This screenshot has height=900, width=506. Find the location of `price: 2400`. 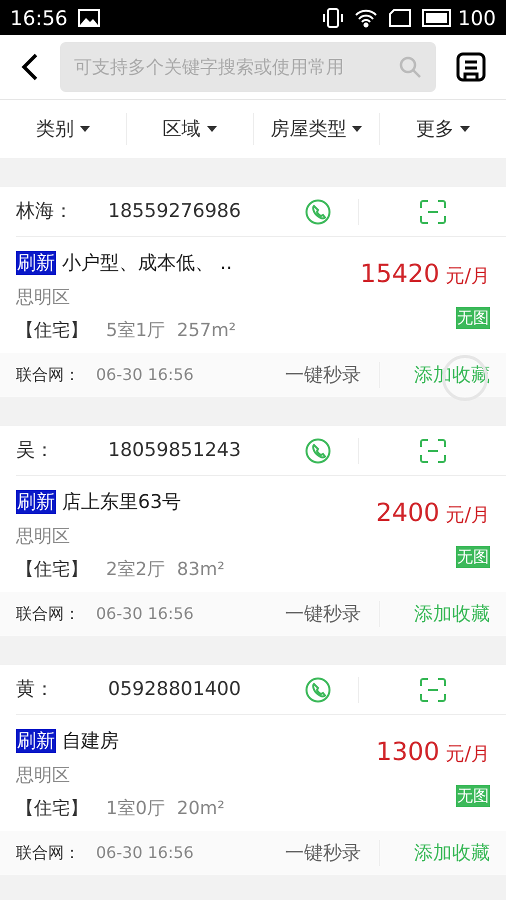

price: 2400 is located at coordinates (408, 513).